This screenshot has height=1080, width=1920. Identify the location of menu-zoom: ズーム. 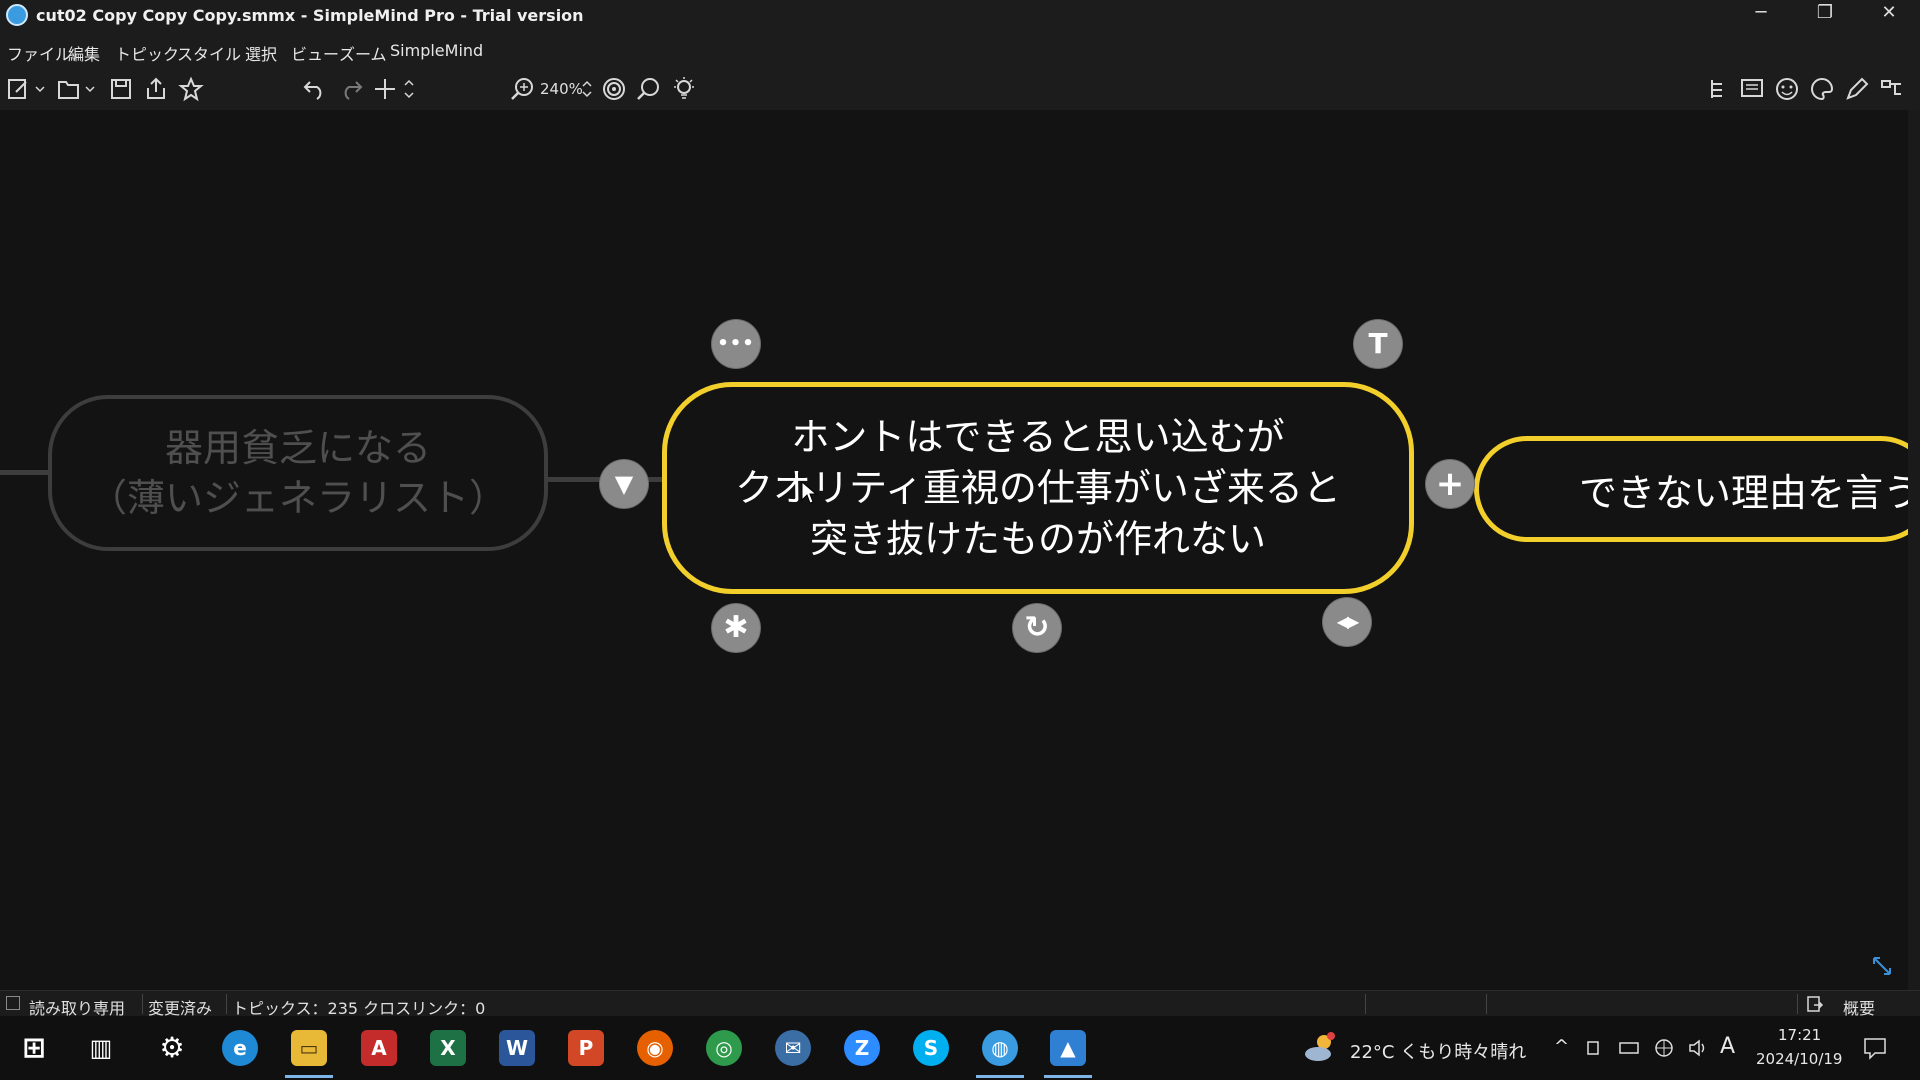
(363, 53).